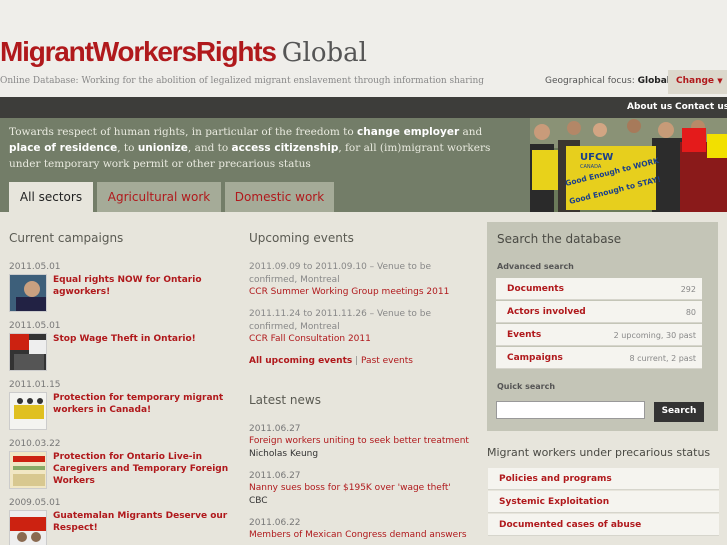  I want to click on tab-all-sectors: All sectors, so click(51, 197).